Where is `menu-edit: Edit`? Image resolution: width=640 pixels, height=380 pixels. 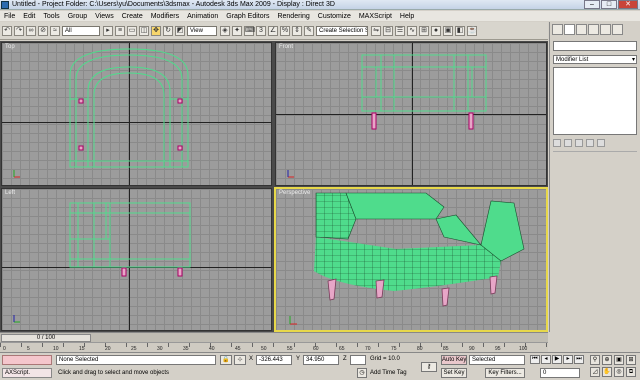 menu-edit: Edit is located at coordinates (29, 16).